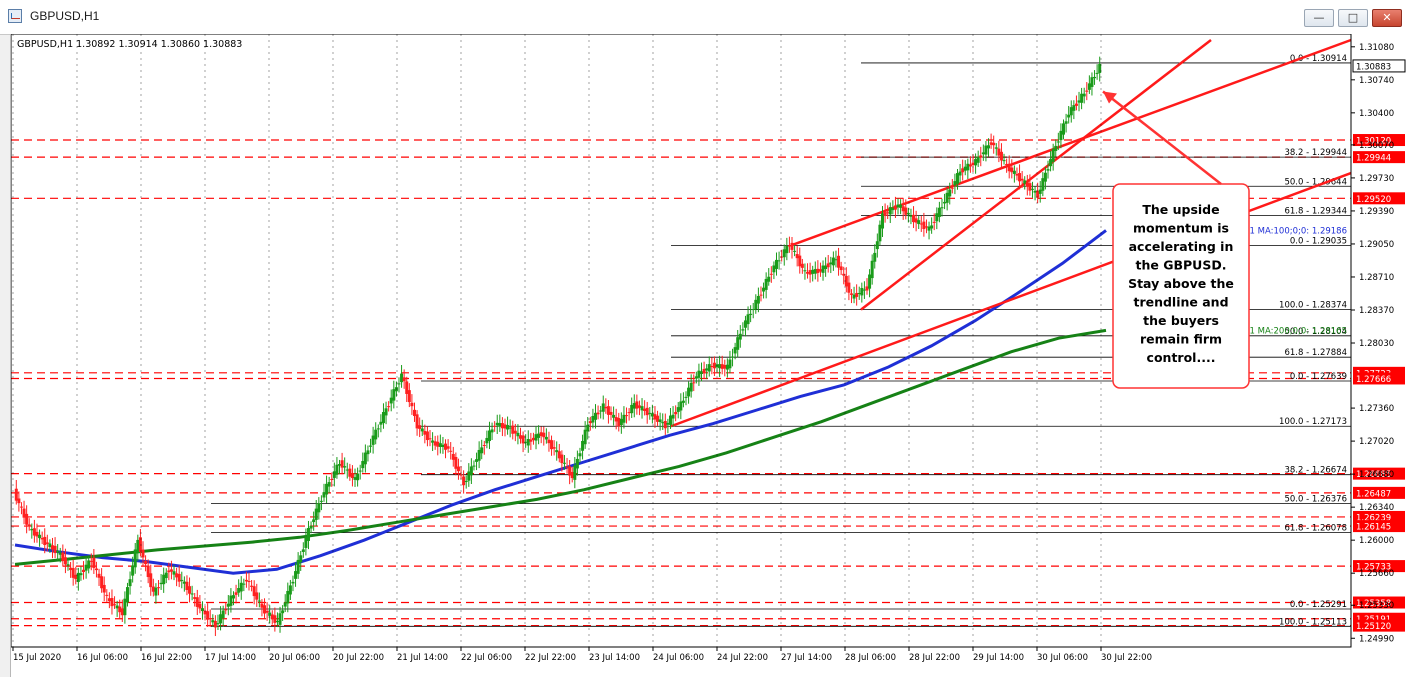 This screenshot has height=681, width=1413. What do you see at coordinates (1373, 627) in the screenshot?
I see `red-level-label: 1.25120` at bounding box center [1373, 627].